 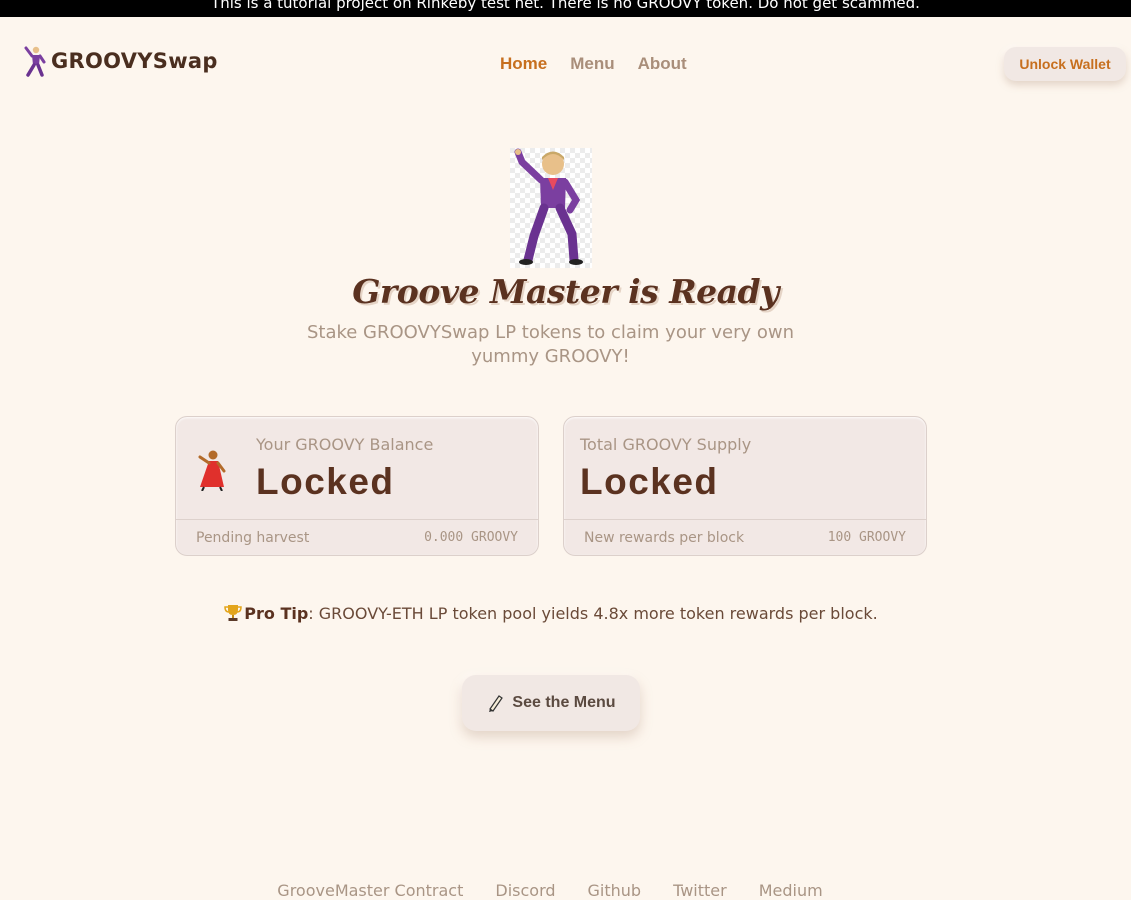 What do you see at coordinates (253, 538) in the screenshot?
I see `pending-harvest-label: Pending harvest` at bounding box center [253, 538].